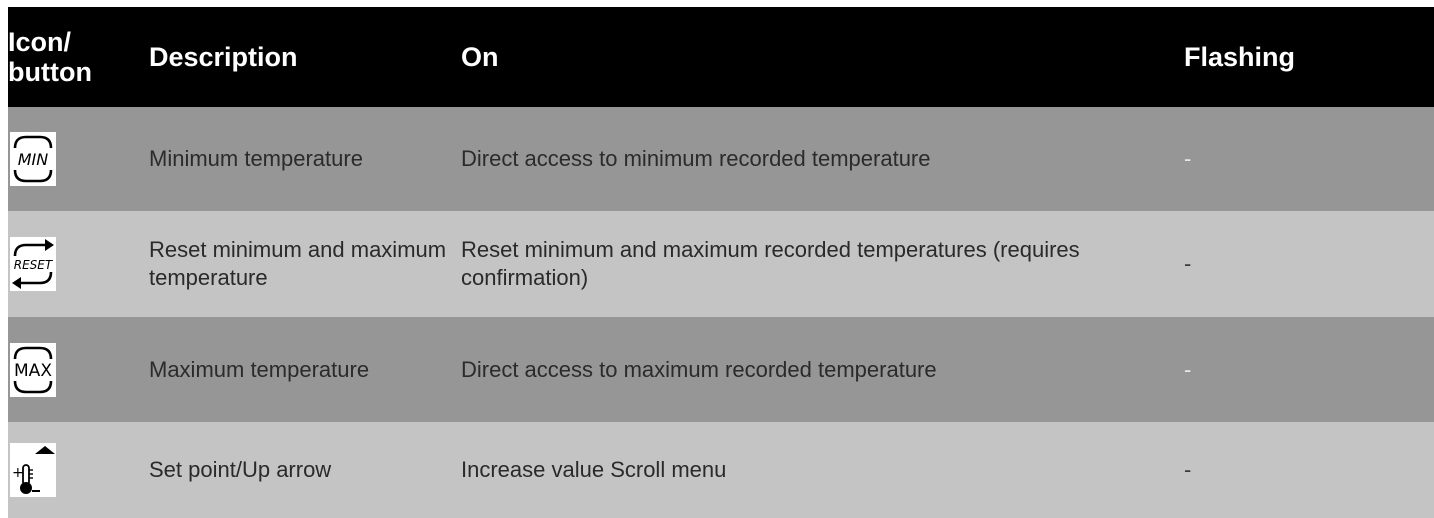 The height and width of the screenshot is (518, 1434). Describe the element at coordinates (1240, 57) in the screenshot. I see `header-flashing: Flashing` at that location.